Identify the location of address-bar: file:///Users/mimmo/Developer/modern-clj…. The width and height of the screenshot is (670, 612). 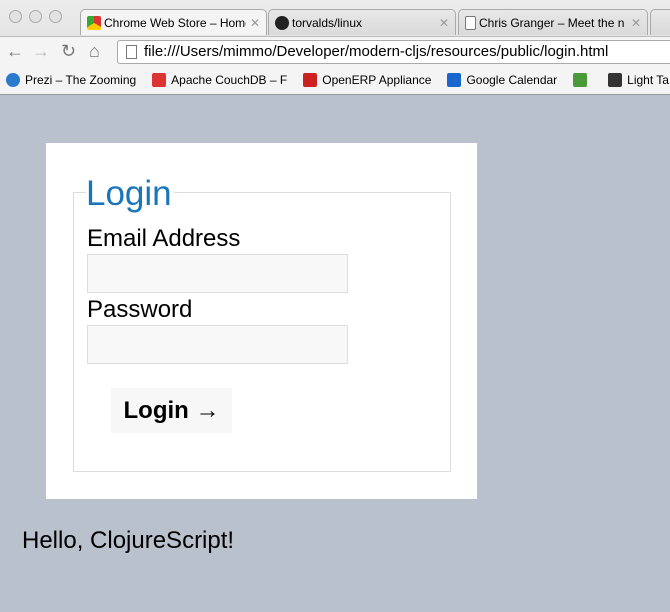
(393, 52).